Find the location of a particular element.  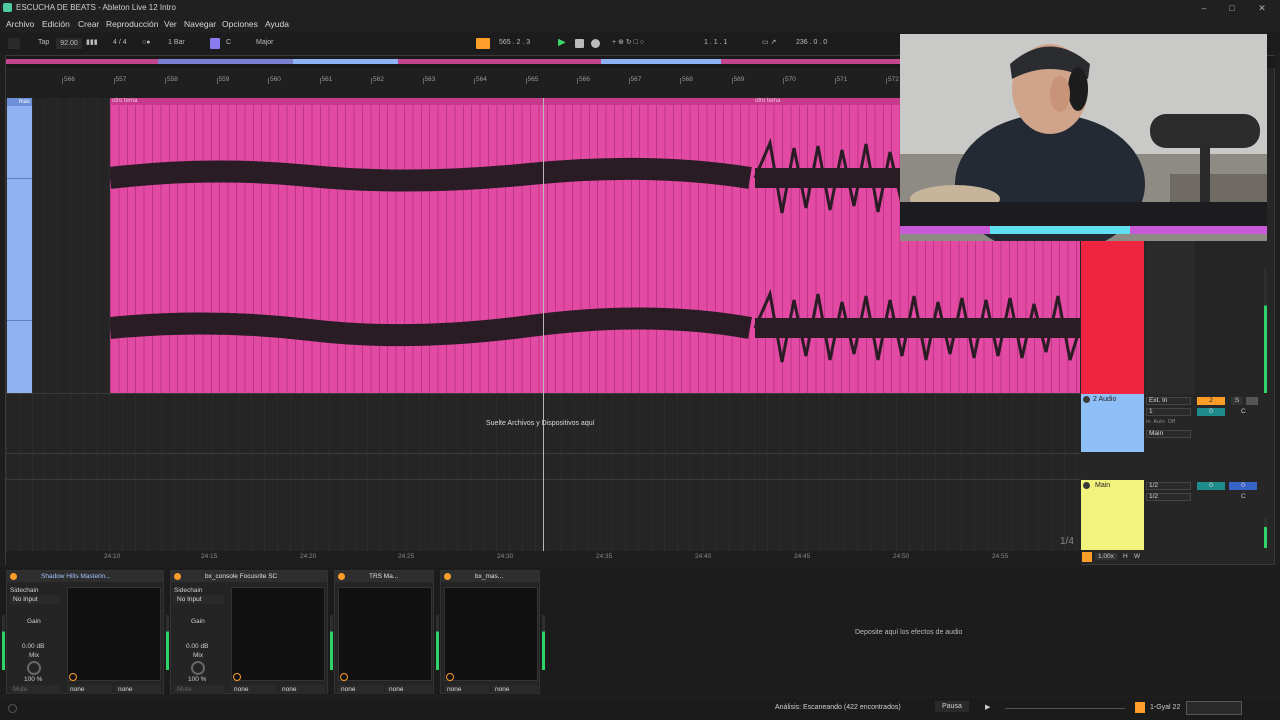

width-button: W is located at coordinates (1137, 556).